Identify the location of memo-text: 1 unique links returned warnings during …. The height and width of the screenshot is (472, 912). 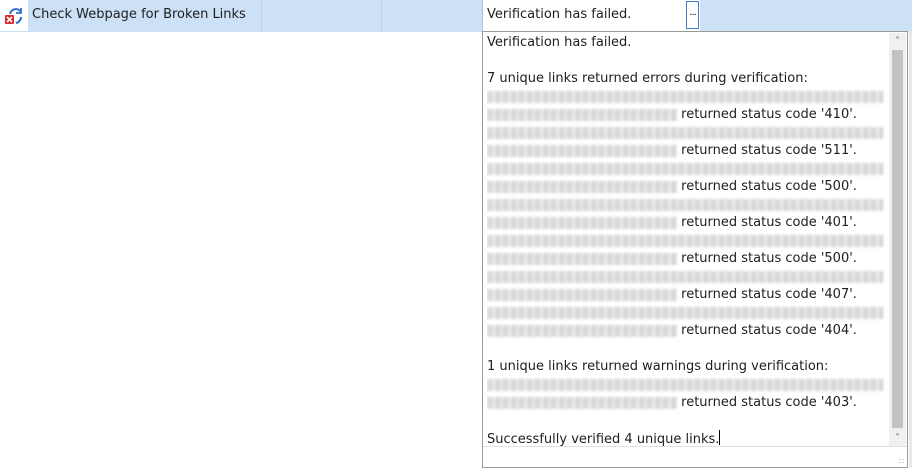
(658, 366).